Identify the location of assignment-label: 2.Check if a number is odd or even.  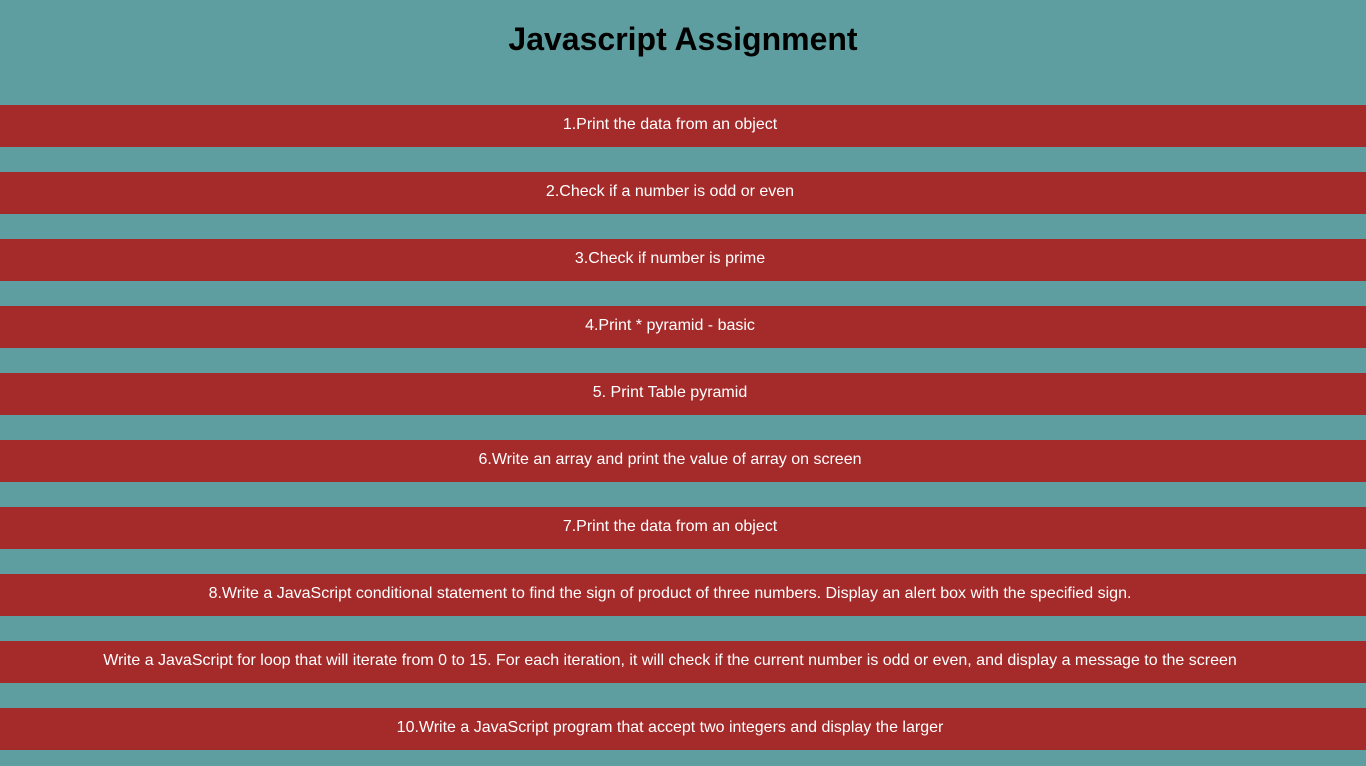
(670, 191).